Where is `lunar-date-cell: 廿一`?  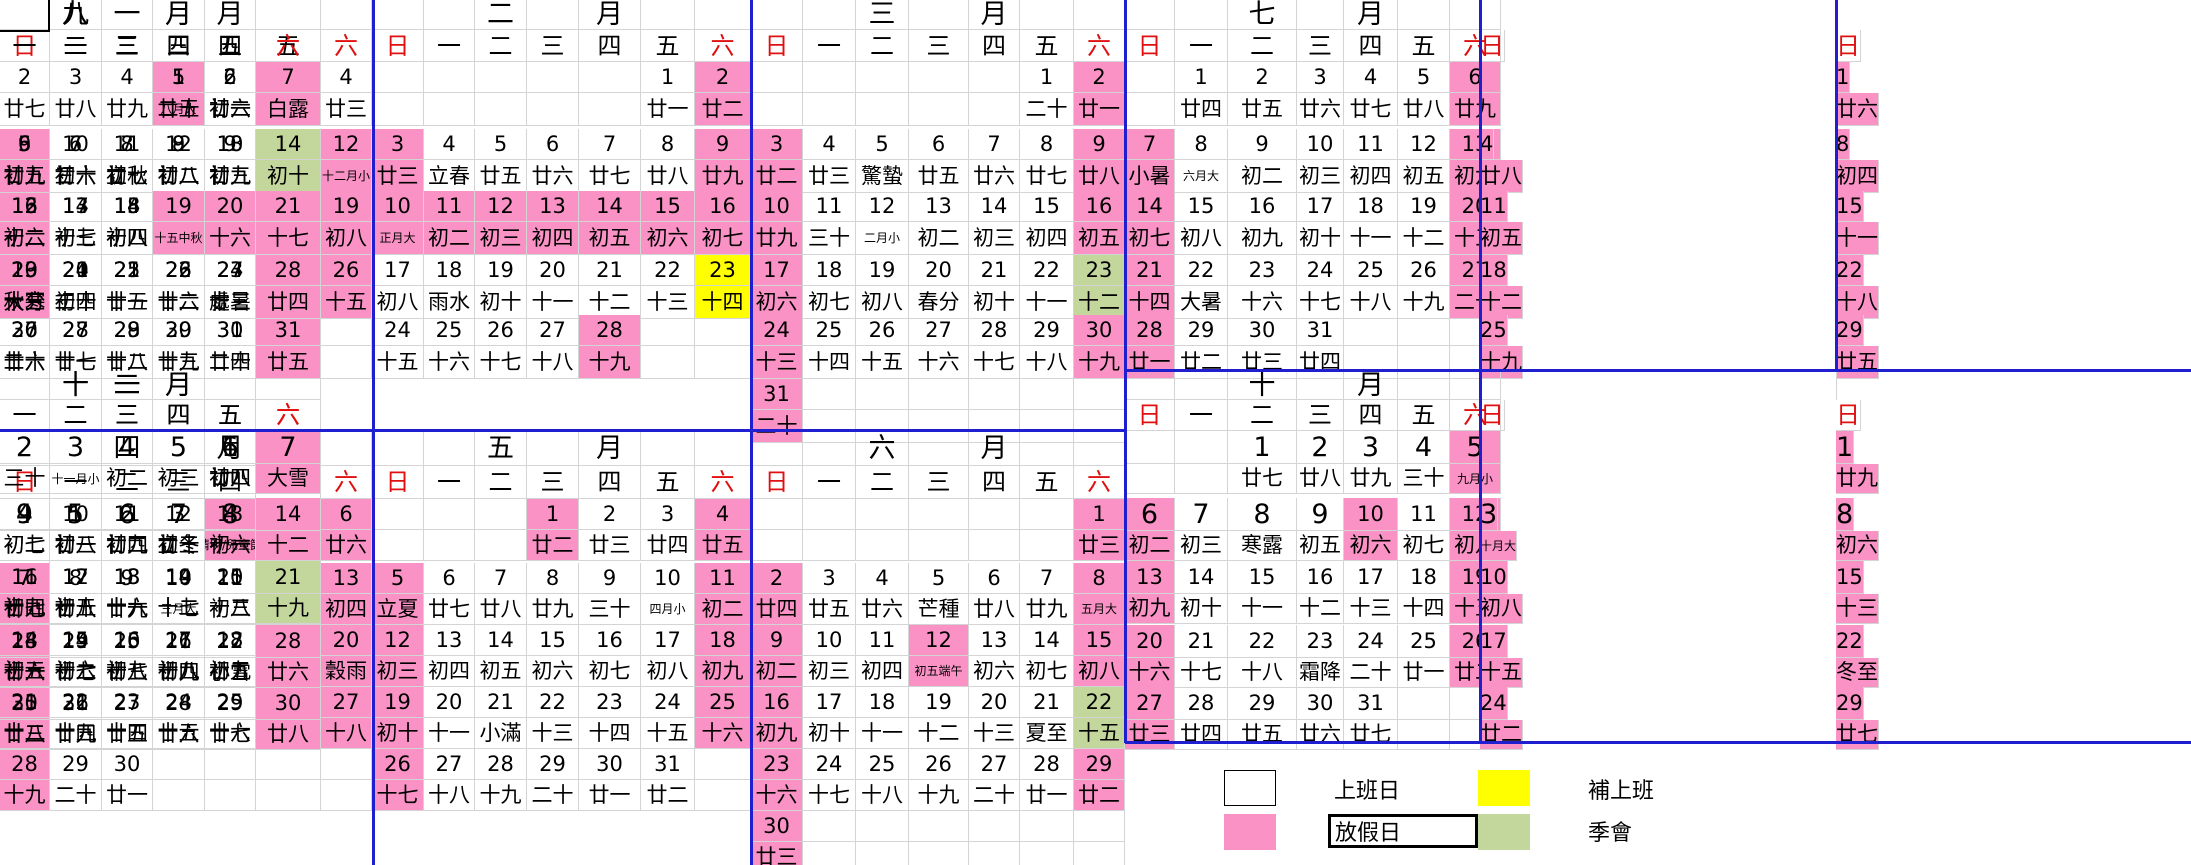
lunar-date-cell: 廿一 is located at coordinates (668, 109).